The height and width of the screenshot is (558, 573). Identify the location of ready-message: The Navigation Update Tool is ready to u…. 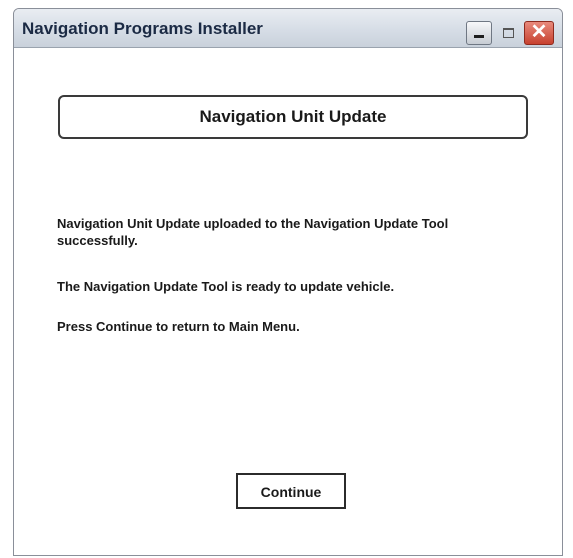
(226, 286).